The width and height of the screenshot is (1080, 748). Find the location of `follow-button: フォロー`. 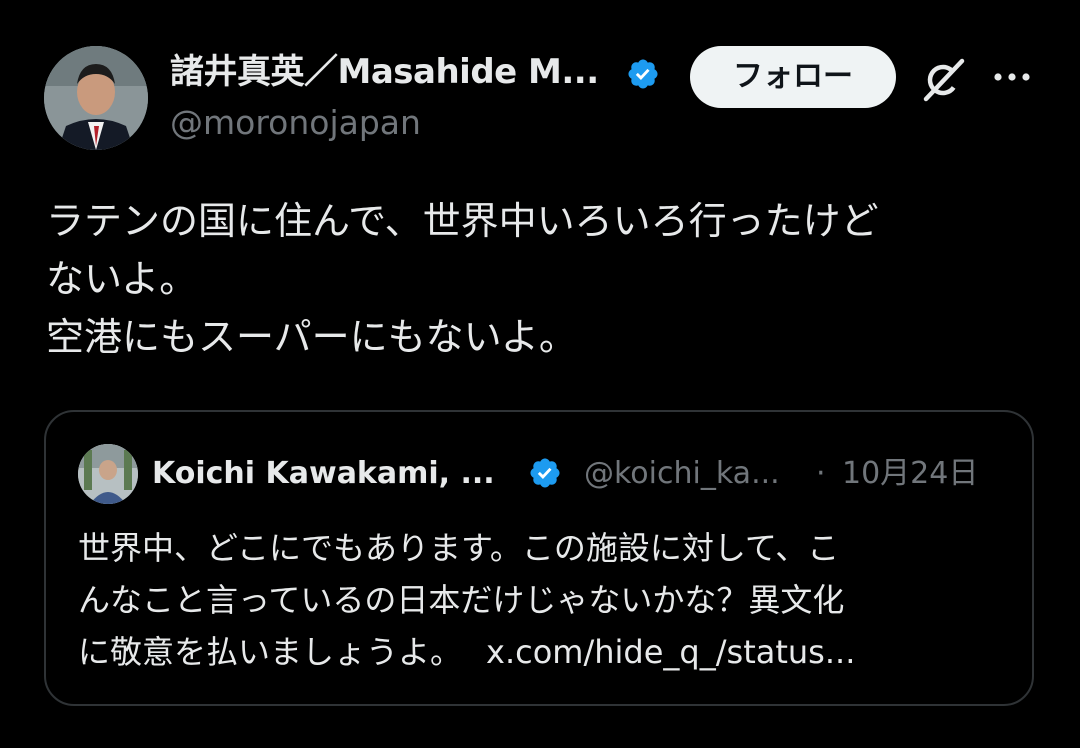

follow-button: フォロー is located at coordinates (793, 77).